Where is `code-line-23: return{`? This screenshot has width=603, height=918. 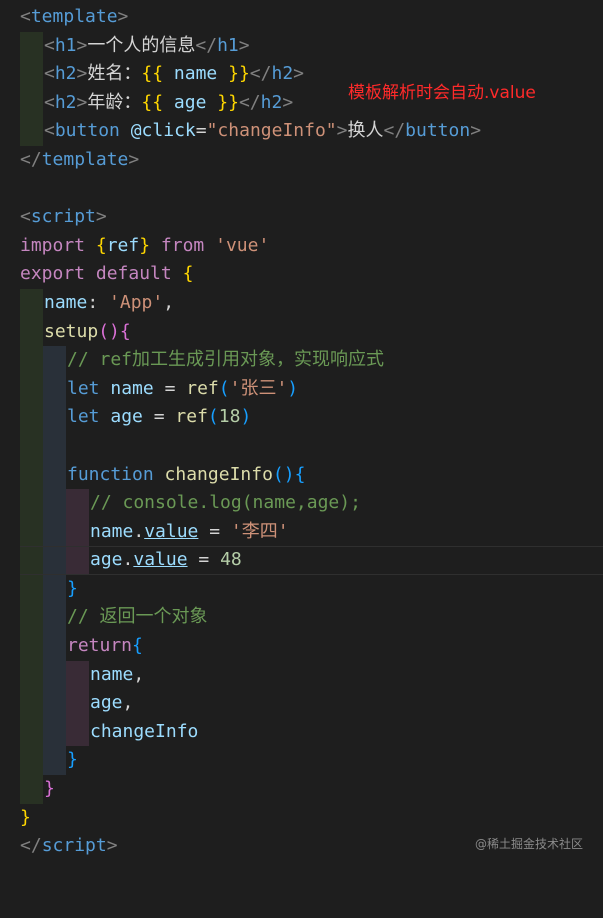
code-line-23: return{ is located at coordinates (301, 646).